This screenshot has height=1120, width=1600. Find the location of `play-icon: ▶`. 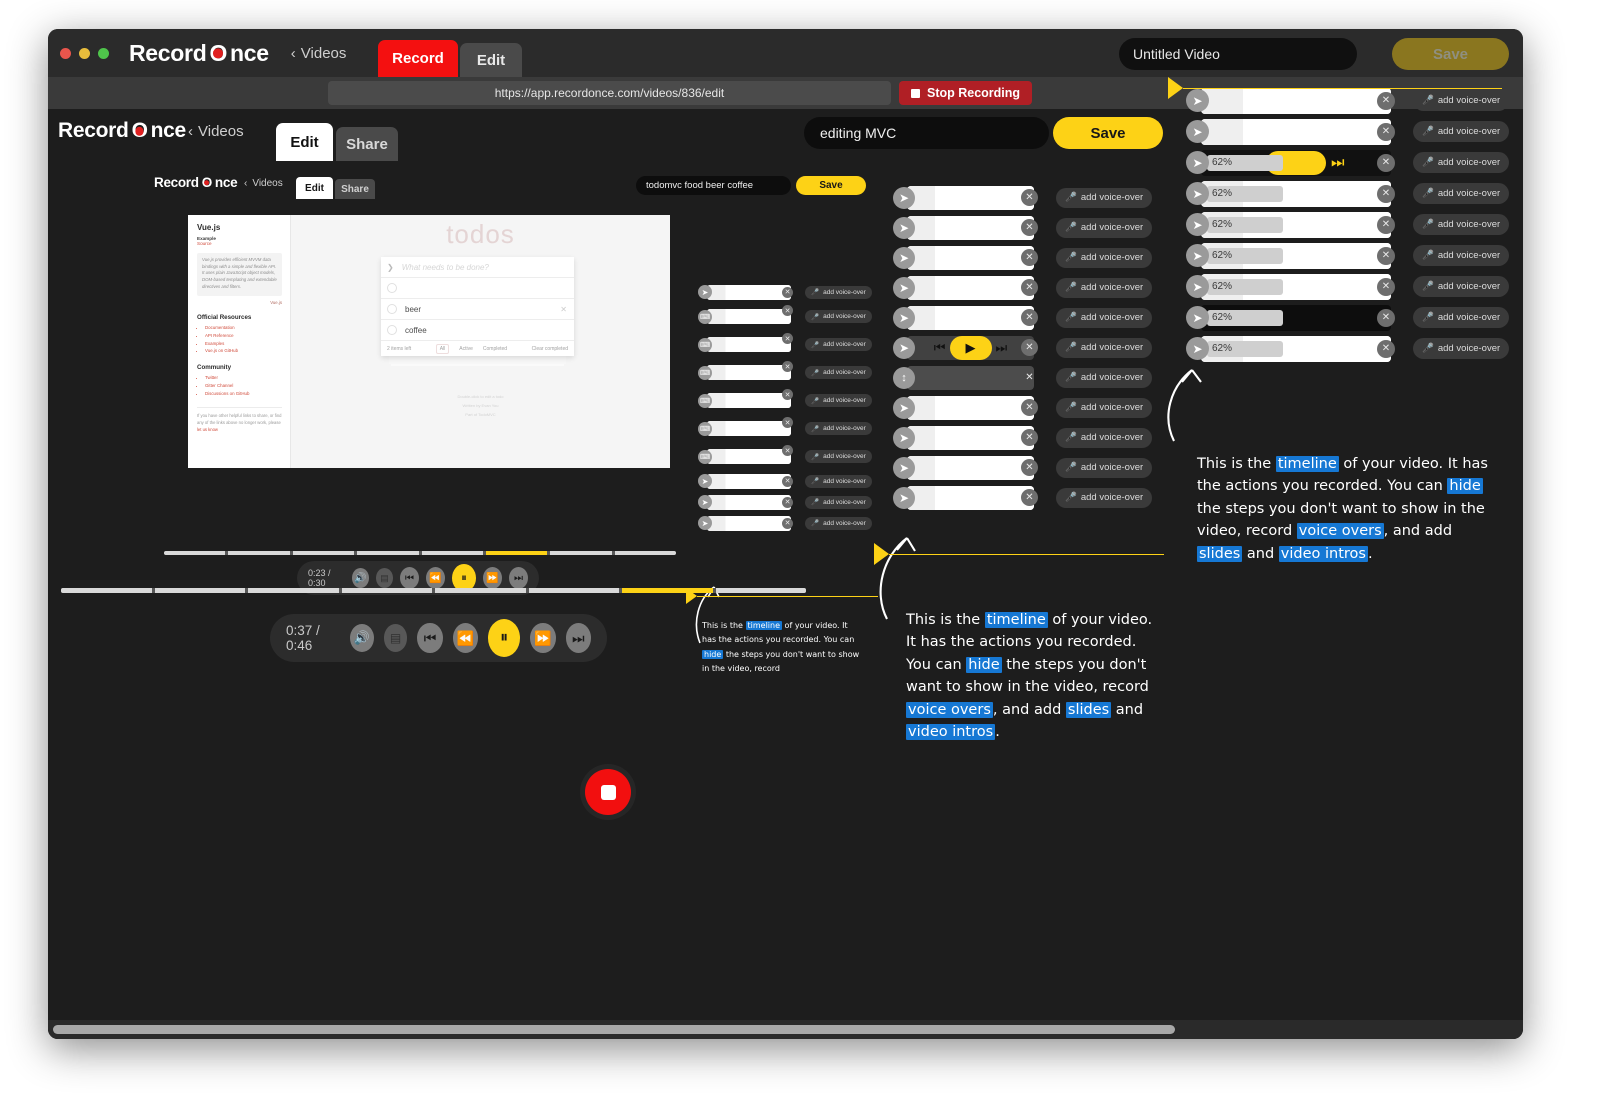

play-icon: ▶ is located at coordinates (970, 347).